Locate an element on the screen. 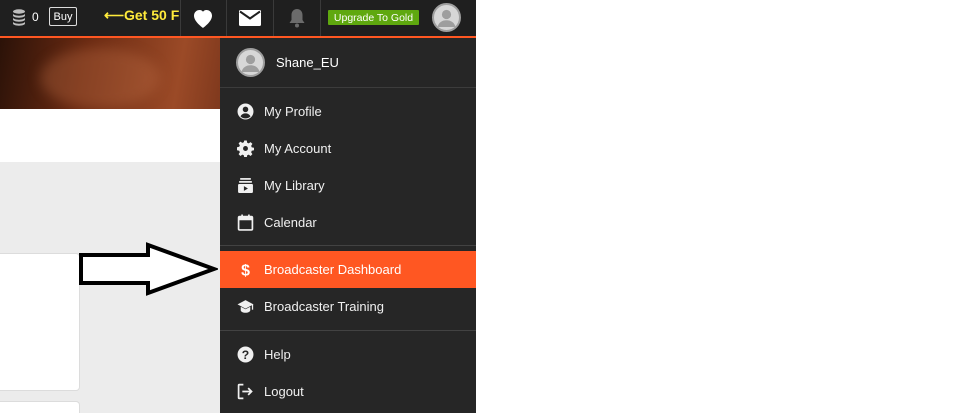 The image size is (967, 413). gear-icon is located at coordinates (245, 148).